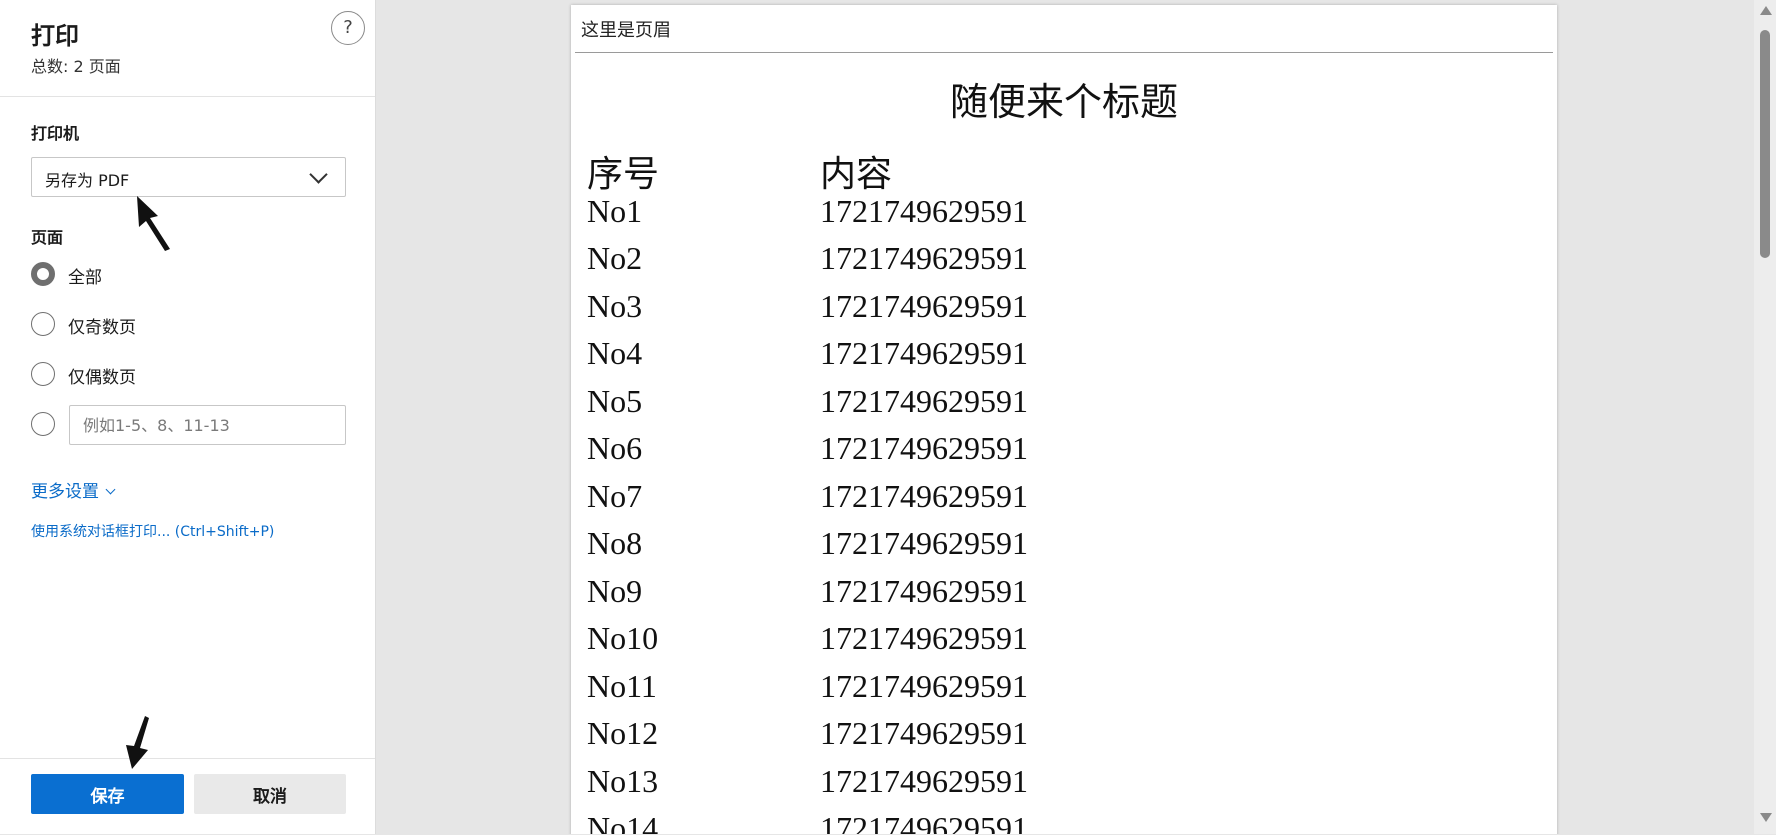  What do you see at coordinates (43, 274) in the screenshot?
I see `radio-button-checked` at bounding box center [43, 274].